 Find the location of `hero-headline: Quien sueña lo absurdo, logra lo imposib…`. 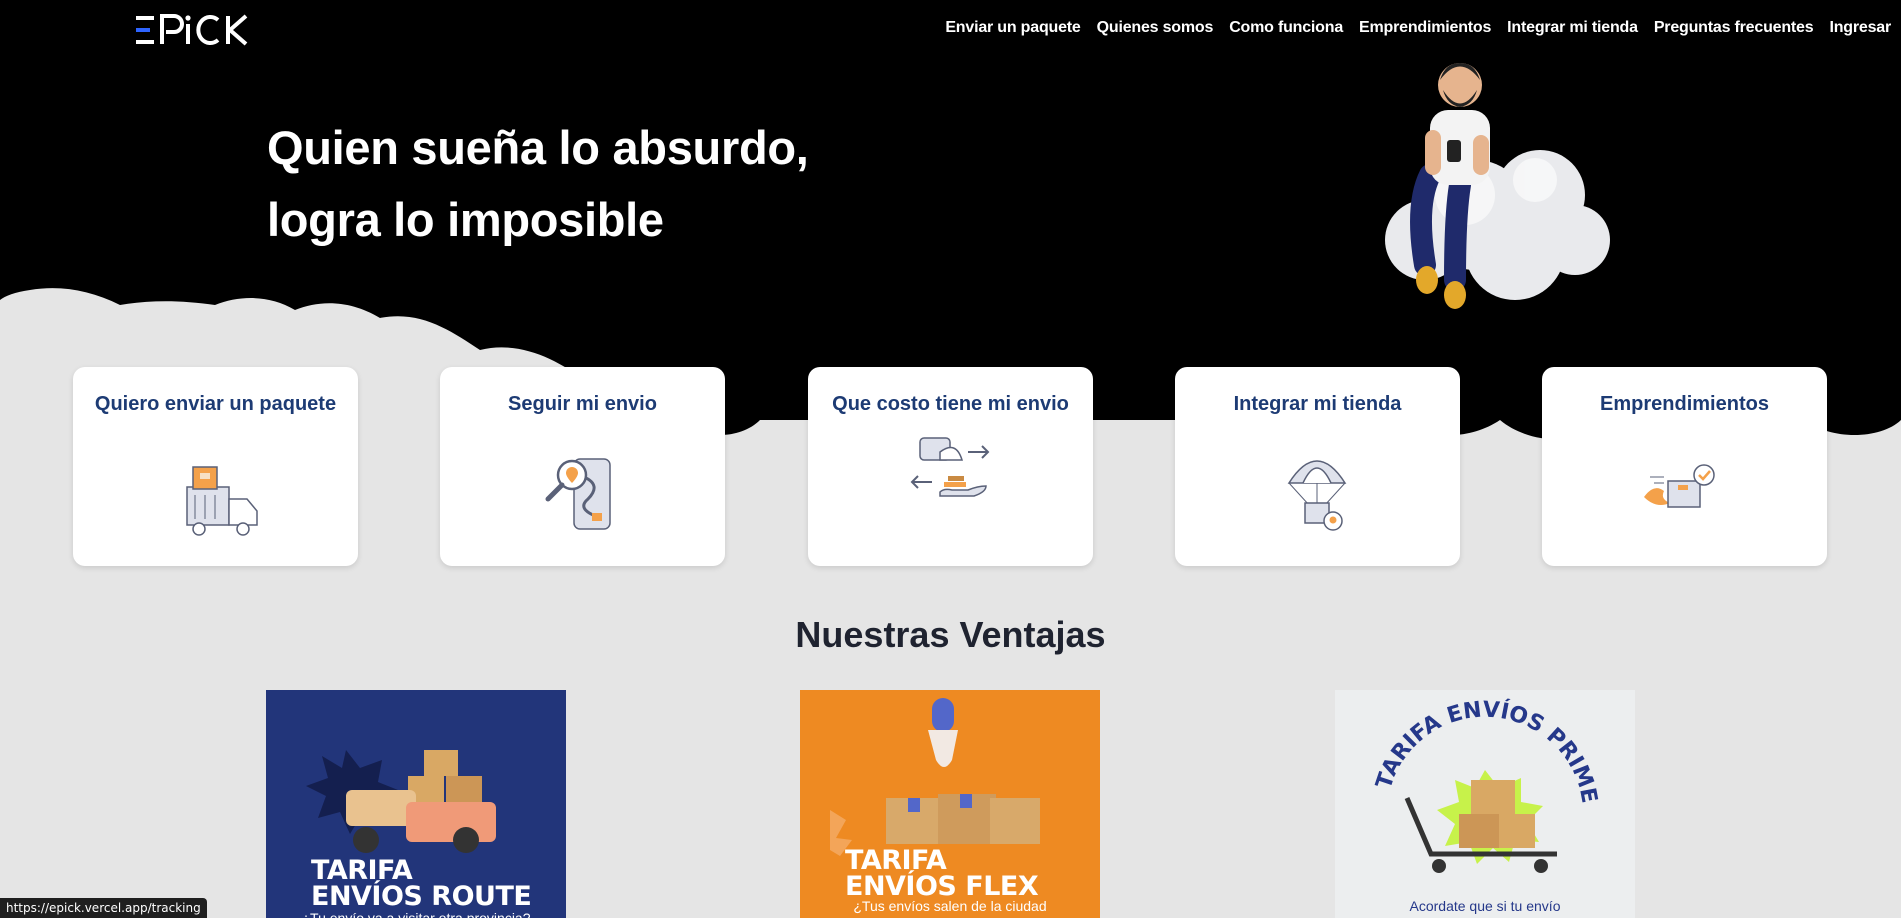

hero-headline: Quien sueña lo absurdo, logra lo imposib… is located at coordinates (538, 184).